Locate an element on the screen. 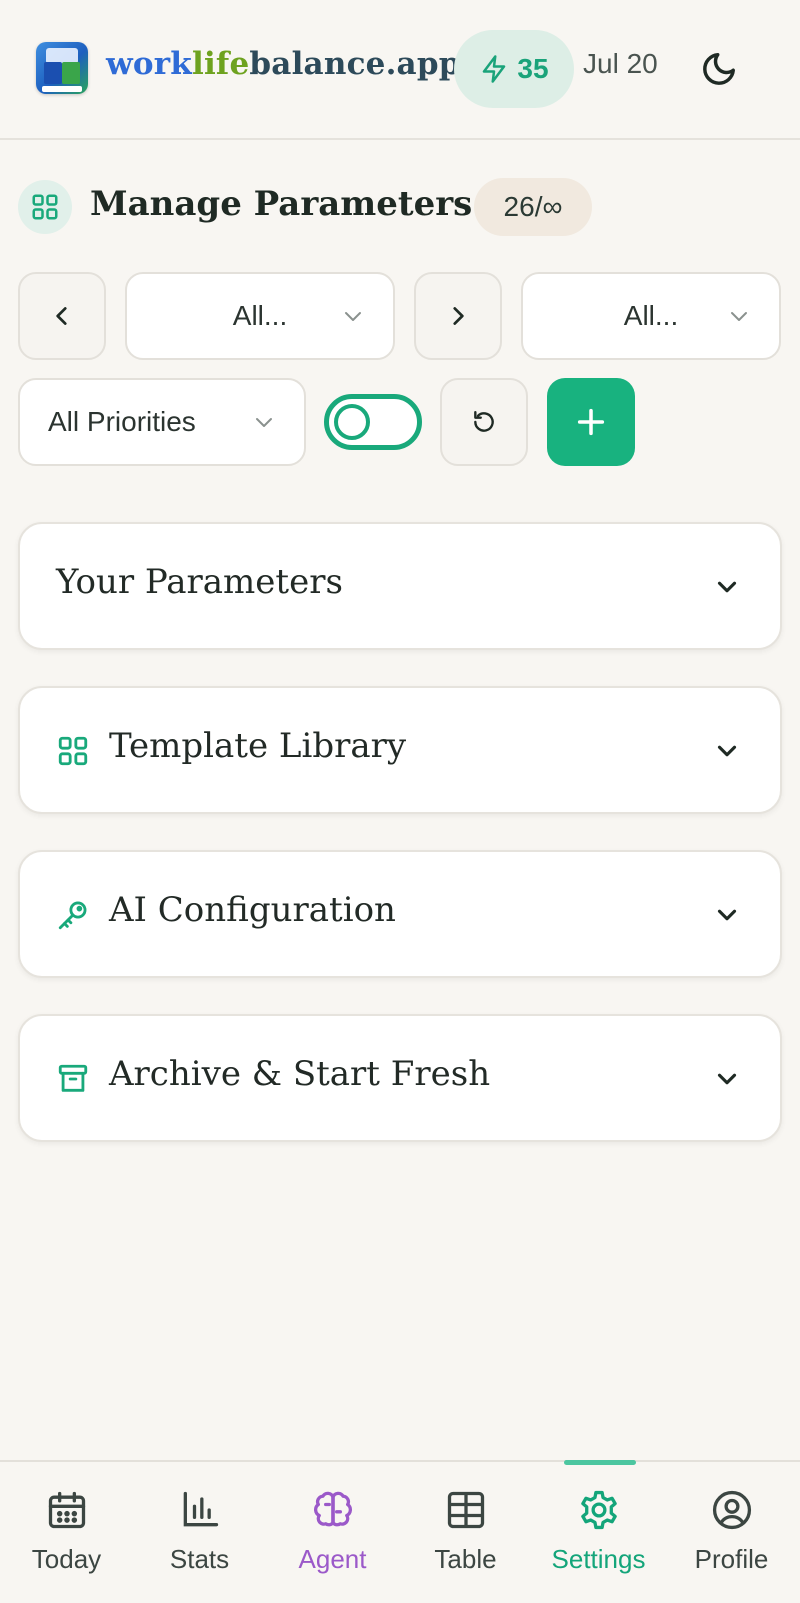 The width and height of the screenshot is (800, 1603). nav-label: Profile is located at coordinates (731, 1559).